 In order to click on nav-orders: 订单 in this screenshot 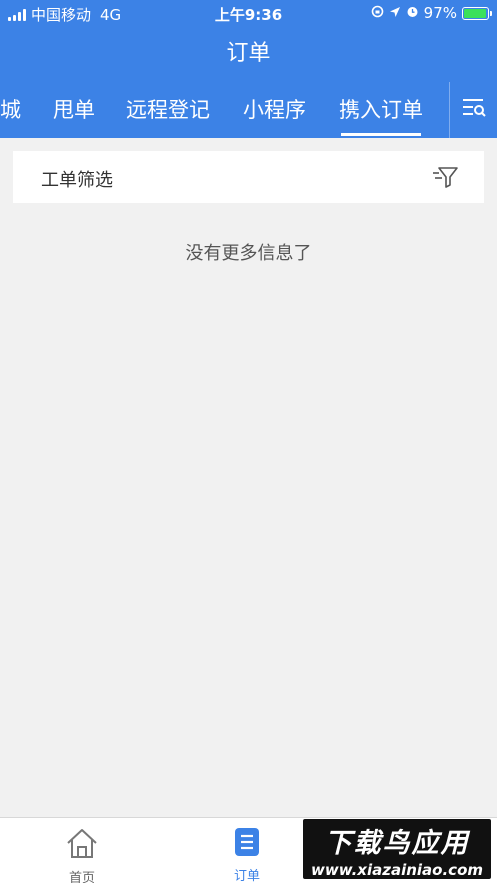, I will do `click(247, 854)`.